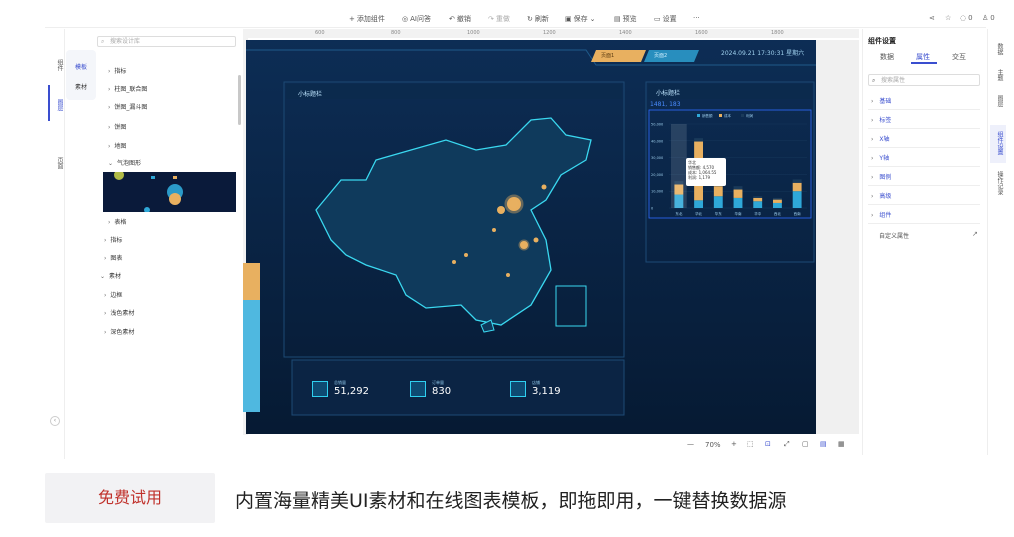 This screenshot has width=1014, height=537. I want to click on tree-node: › 饼图, so click(117, 126).